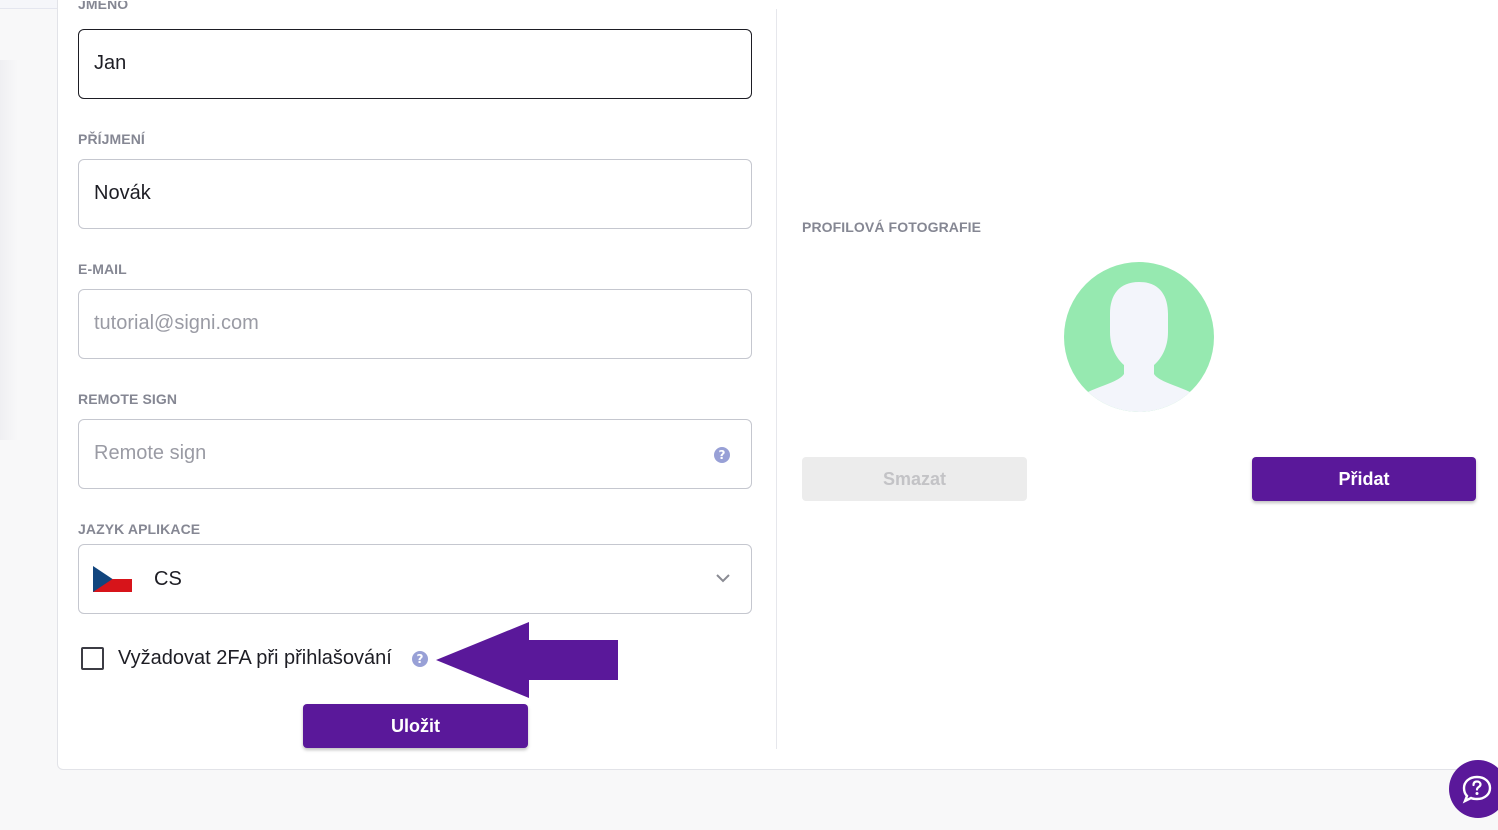 The width and height of the screenshot is (1498, 830). Describe the element at coordinates (112, 579) in the screenshot. I see `czech-flag-icon` at that location.